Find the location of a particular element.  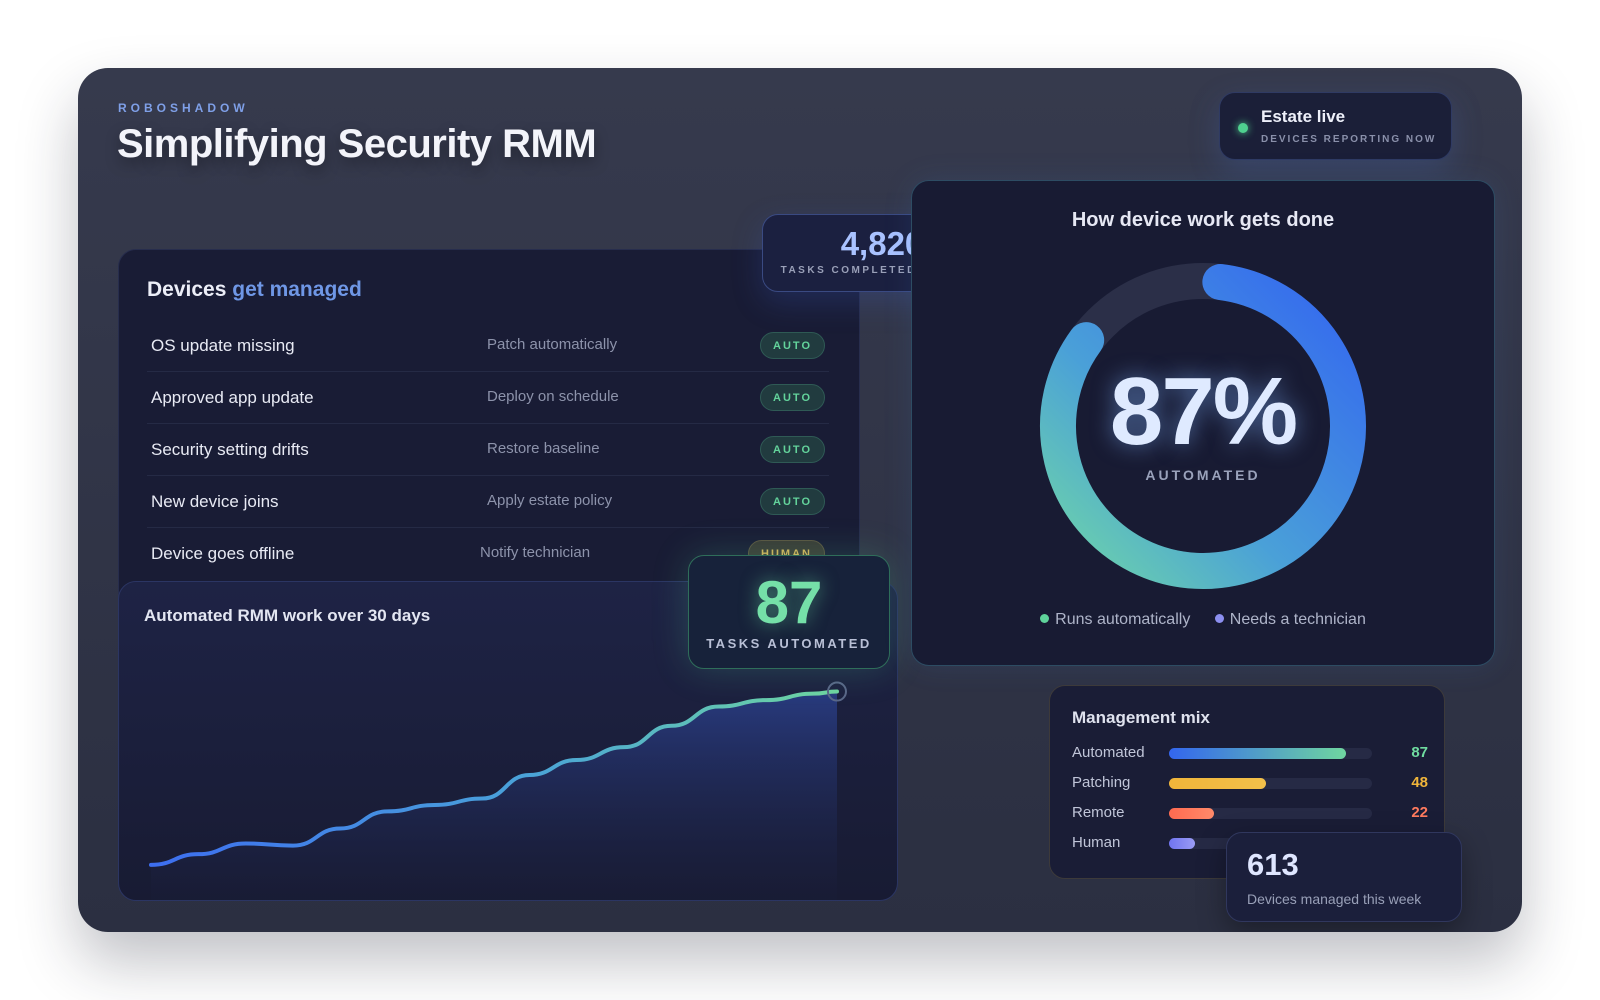

legend-item-automatic: Runs automatically is located at coordinates (1115, 620).